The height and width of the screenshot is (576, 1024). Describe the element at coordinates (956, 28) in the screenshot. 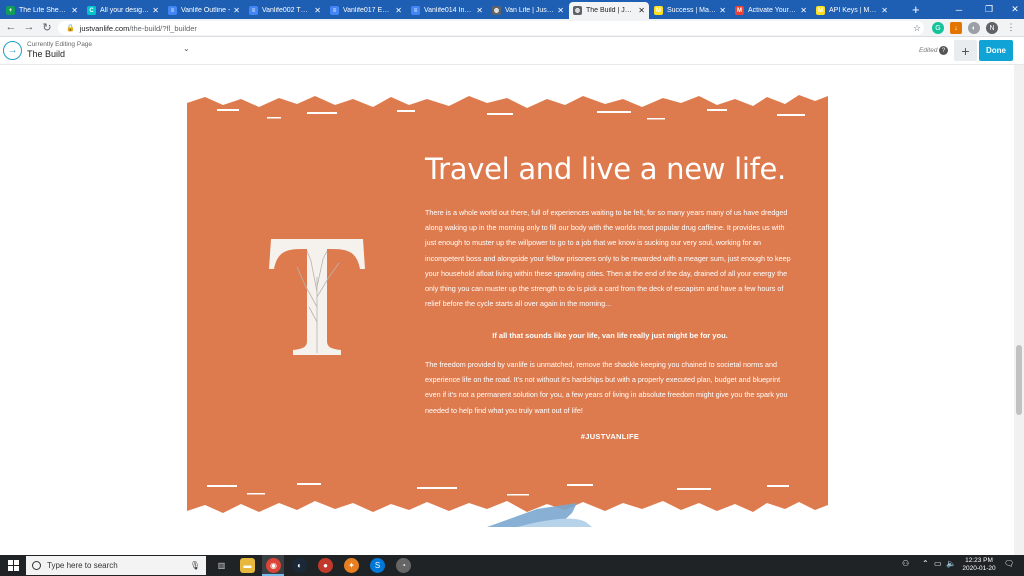

I see `download-extension-icon: ↓` at that location.